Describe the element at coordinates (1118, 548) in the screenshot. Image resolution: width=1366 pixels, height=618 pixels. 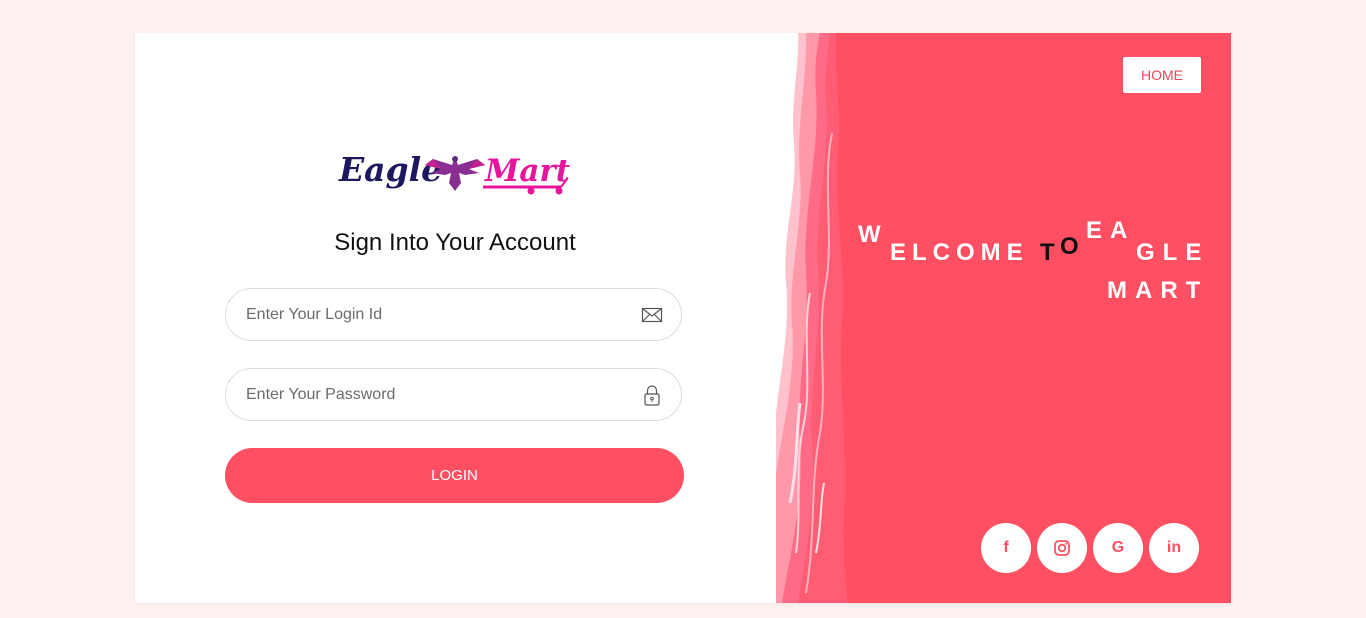
I see `google-icon: G` at that location.